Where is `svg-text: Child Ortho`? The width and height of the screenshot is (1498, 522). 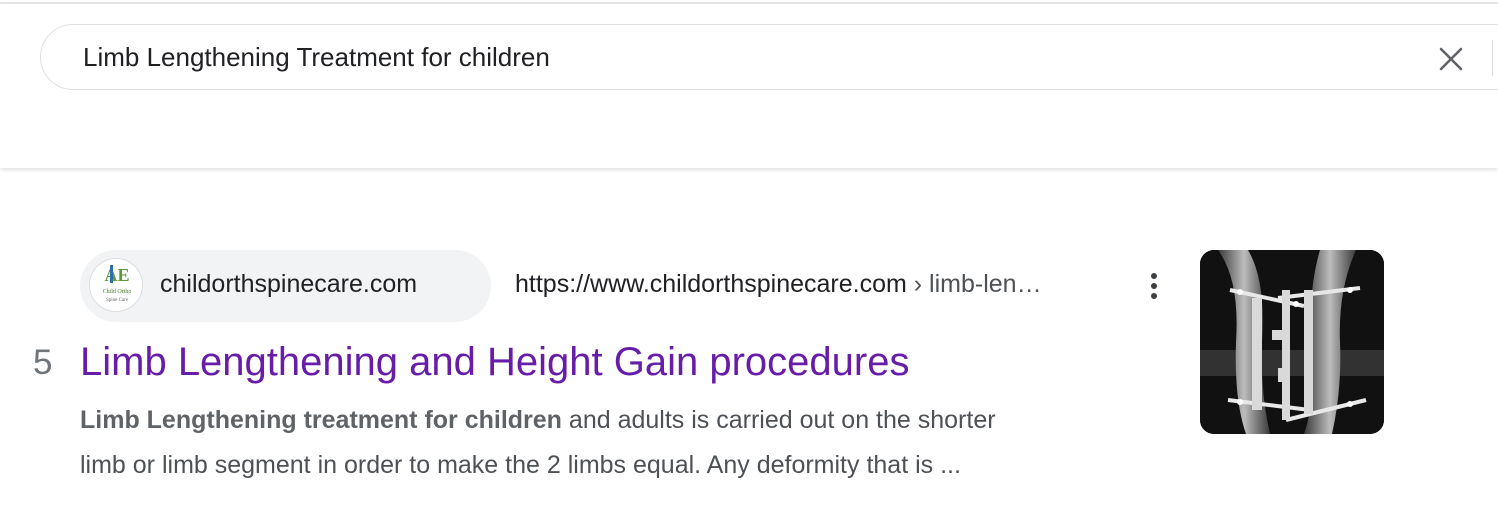
svg-text: Child Ortho is located at coordinates (117, 292).